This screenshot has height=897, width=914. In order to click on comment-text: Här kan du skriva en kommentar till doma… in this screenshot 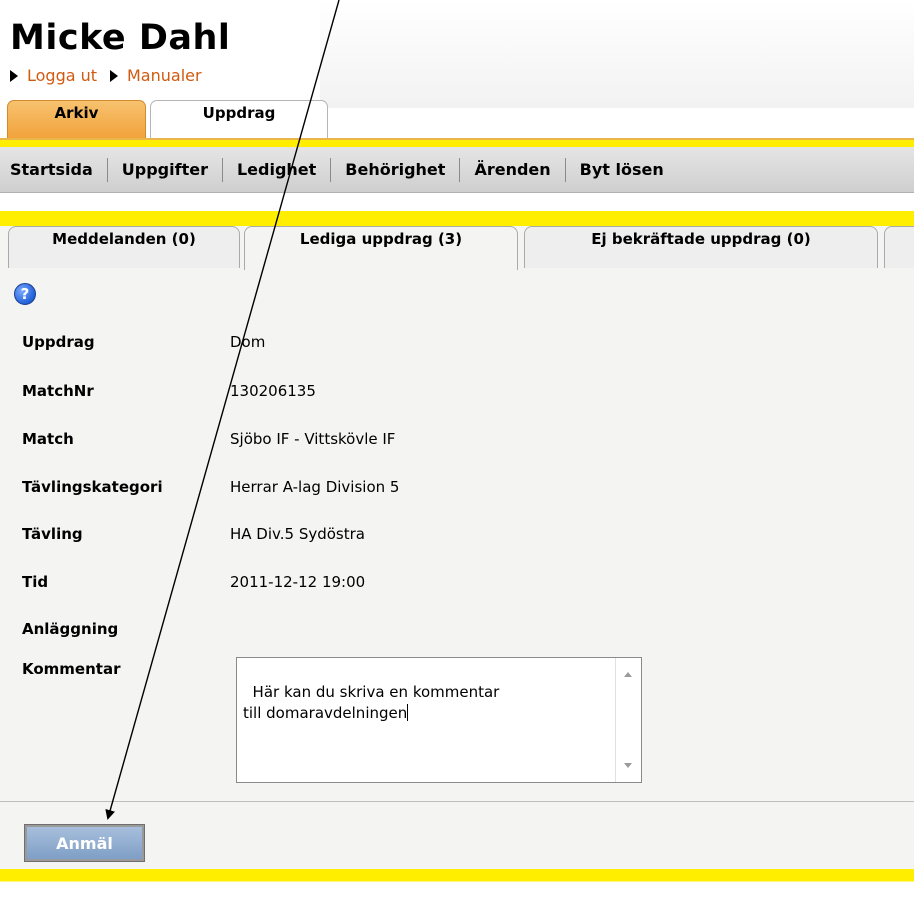, I will do `click(371, 702)`.